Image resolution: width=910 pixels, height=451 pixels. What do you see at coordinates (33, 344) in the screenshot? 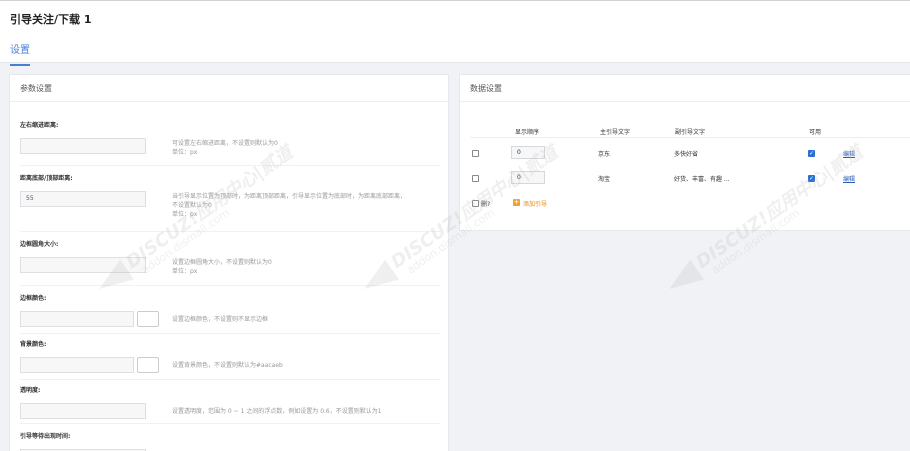
I see `field-label-bg-color: 背景颜色:` at bounding box center [33, 344].